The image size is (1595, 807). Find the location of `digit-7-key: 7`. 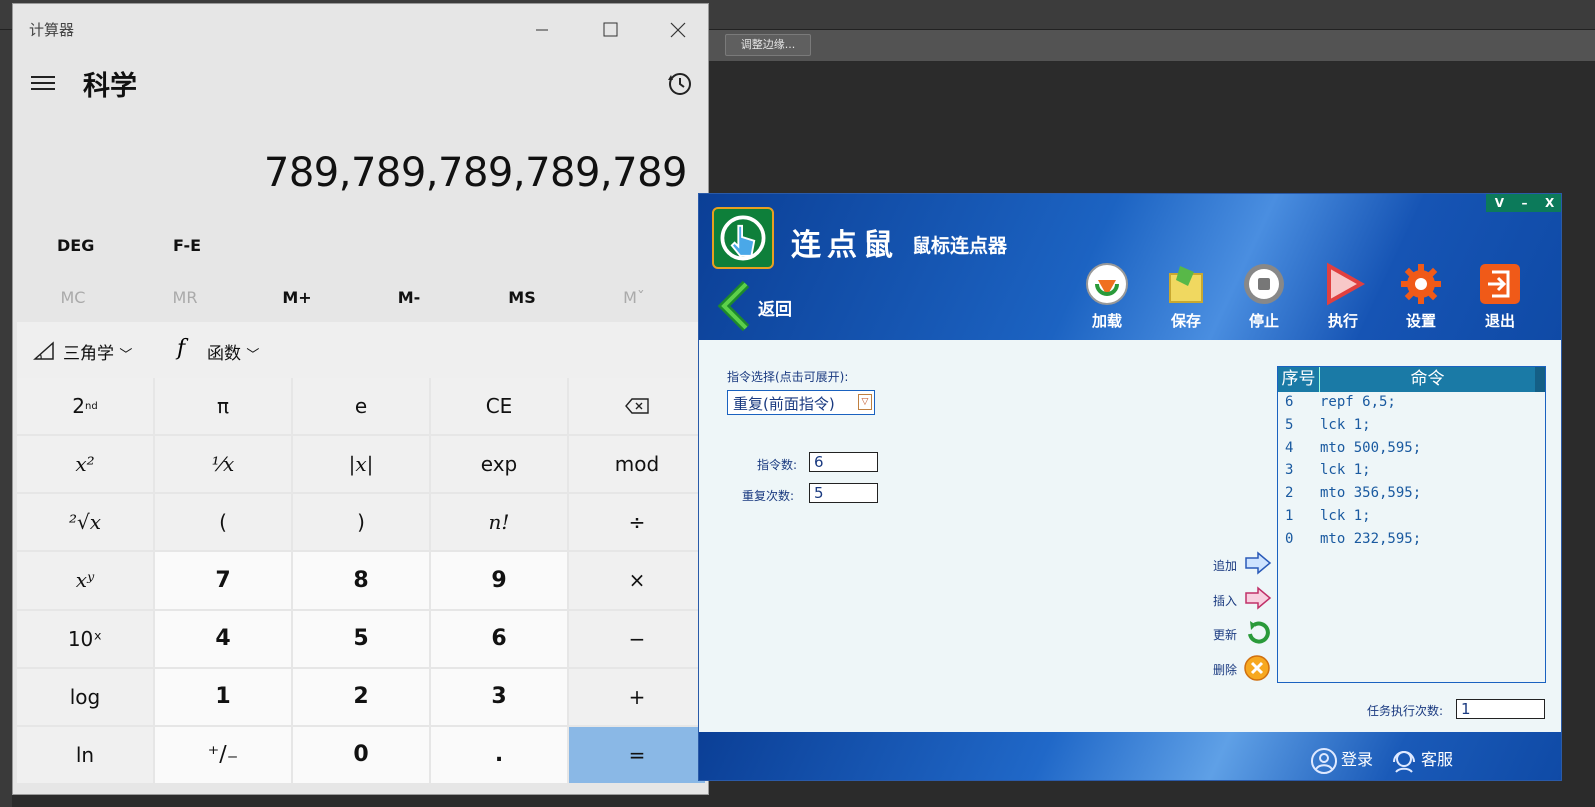

digit-7-key: 7 is located at coordinates (223, 580).